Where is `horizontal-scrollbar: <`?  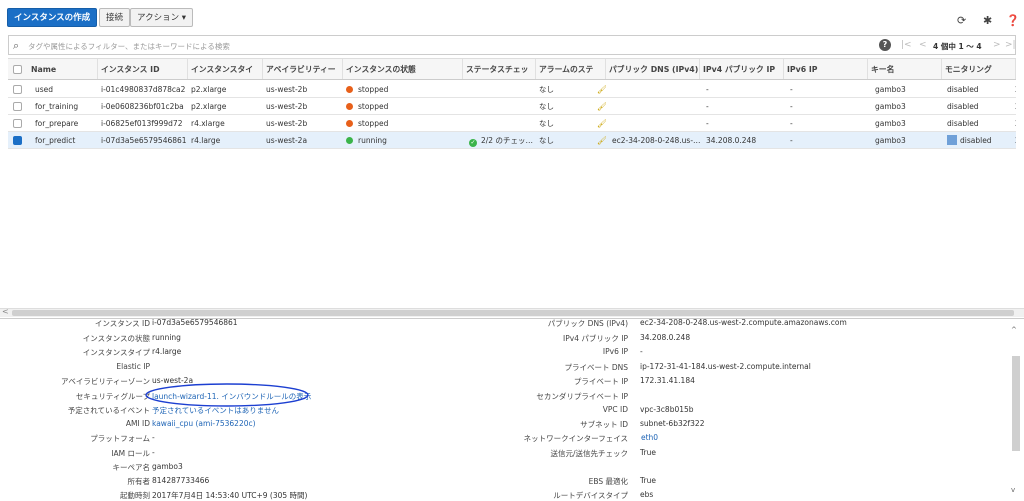
horizontal-scrollbar: < is located at coordinates (512, 312).